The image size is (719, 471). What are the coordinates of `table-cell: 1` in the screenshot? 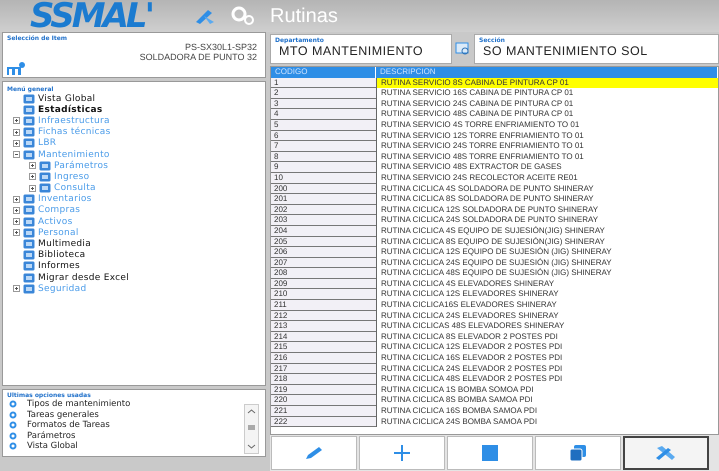 It's located at (323, 83).